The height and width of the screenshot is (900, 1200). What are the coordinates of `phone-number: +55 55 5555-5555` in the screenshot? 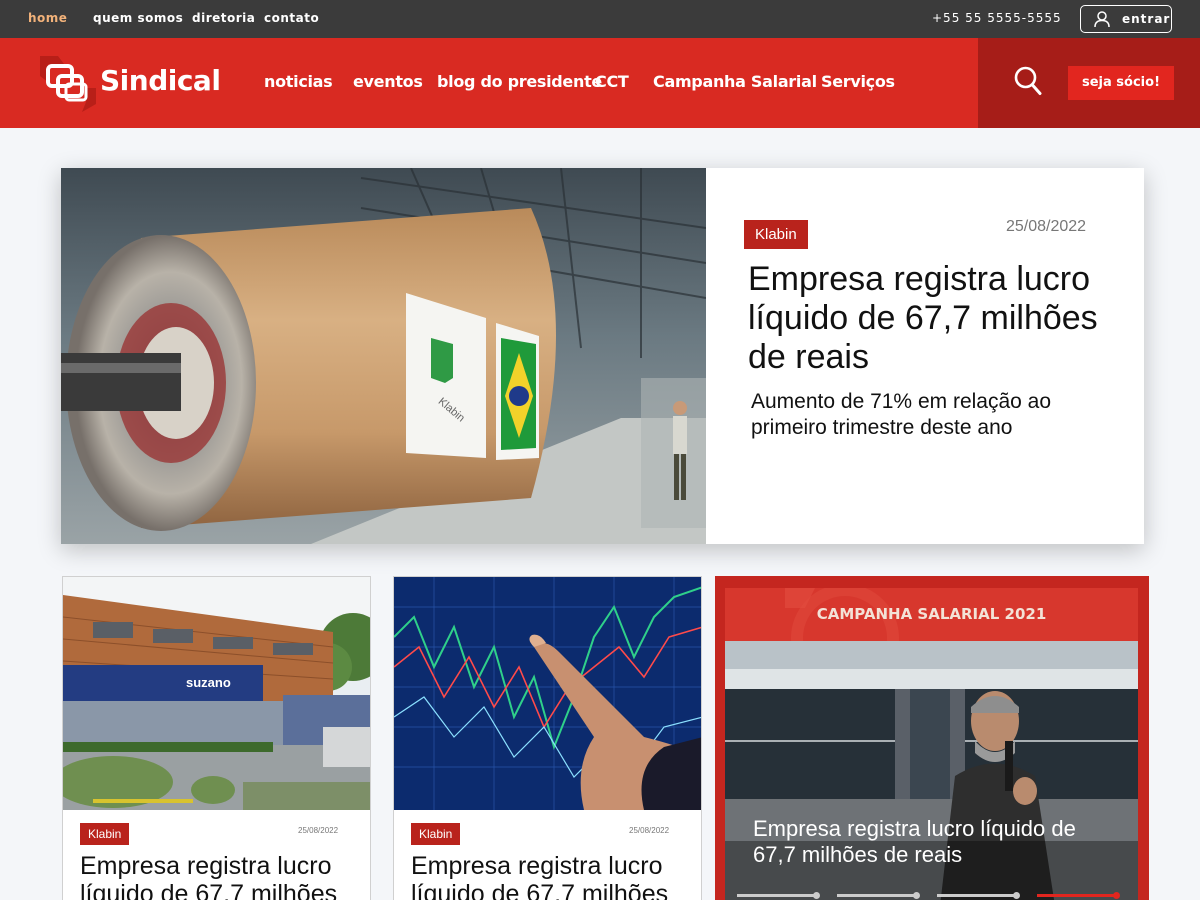 It's located at (997, 18).